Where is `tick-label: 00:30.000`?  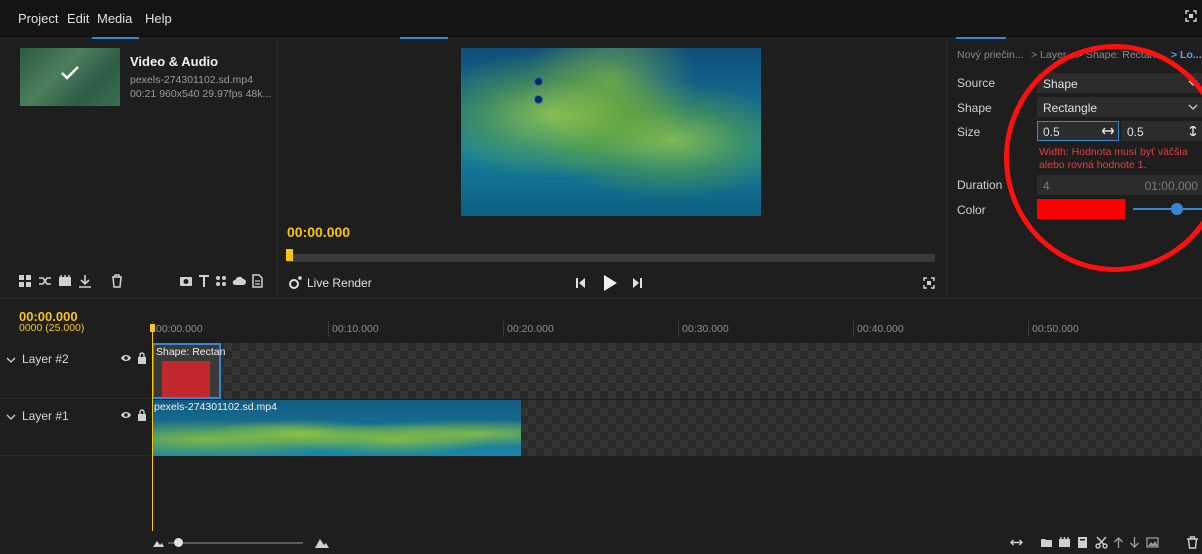
tick-label: 00:30.000 is located at coordinates (705, 329).